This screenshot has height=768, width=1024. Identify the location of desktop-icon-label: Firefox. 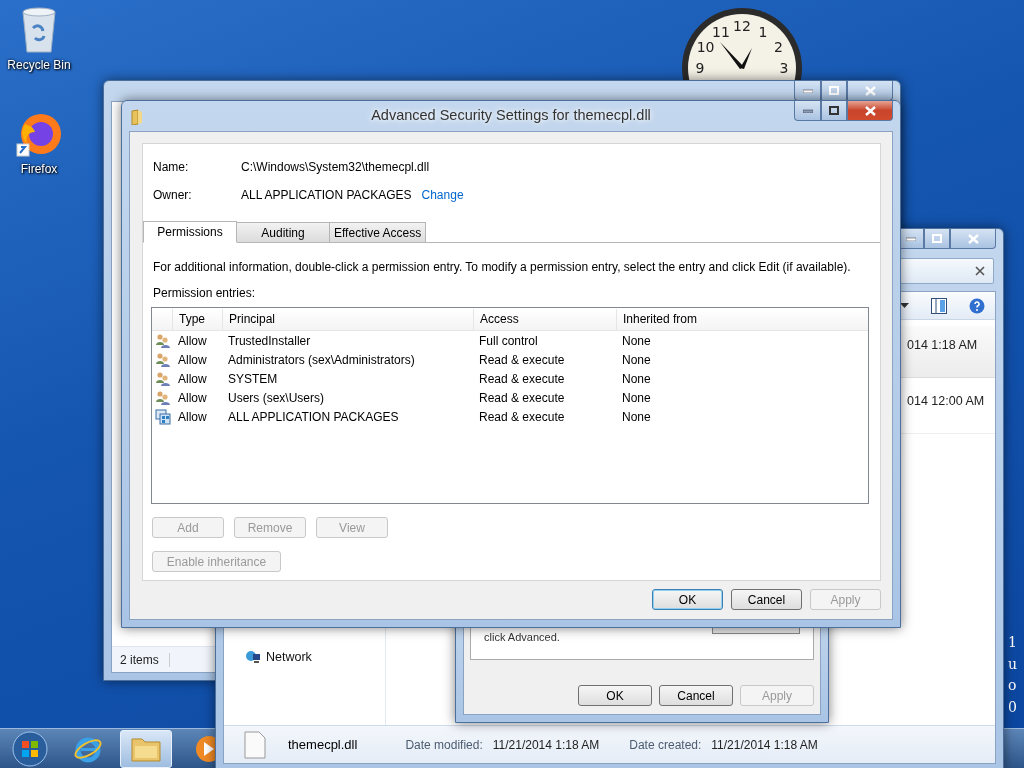
(39, 169).